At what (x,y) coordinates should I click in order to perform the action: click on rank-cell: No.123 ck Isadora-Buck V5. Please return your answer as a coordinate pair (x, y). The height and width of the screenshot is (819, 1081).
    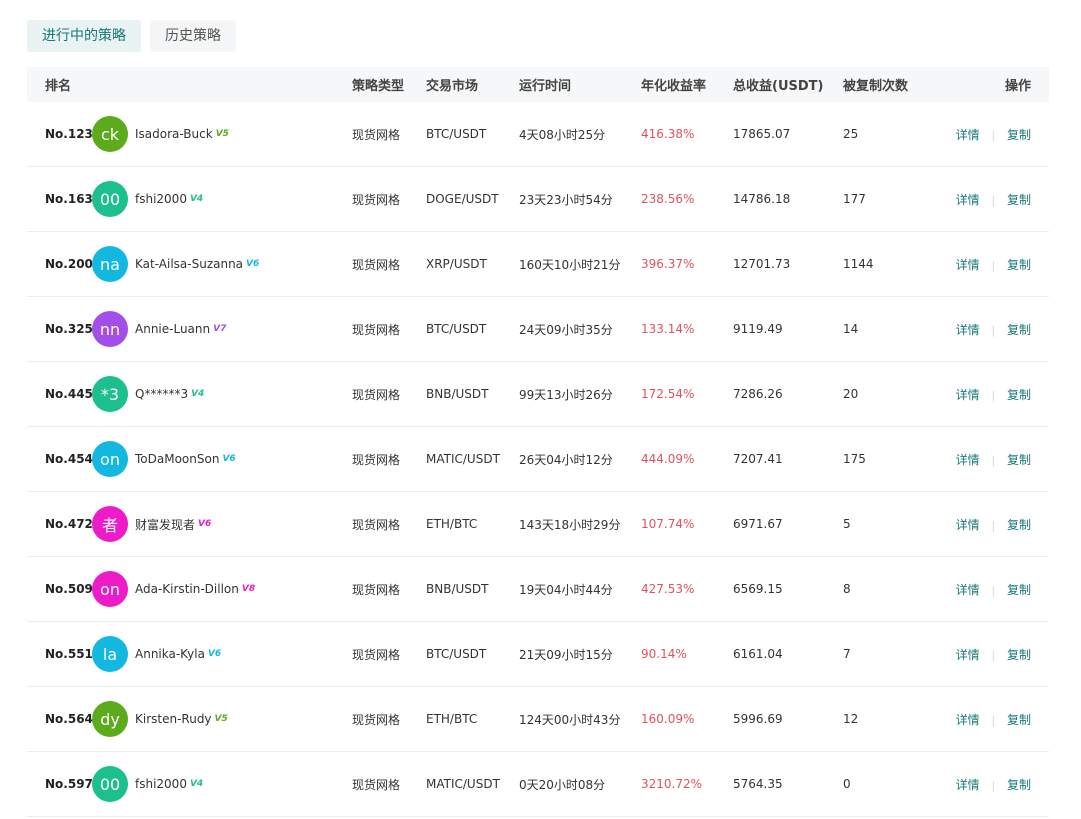
    Looking at the image, I should click on (189, 134).